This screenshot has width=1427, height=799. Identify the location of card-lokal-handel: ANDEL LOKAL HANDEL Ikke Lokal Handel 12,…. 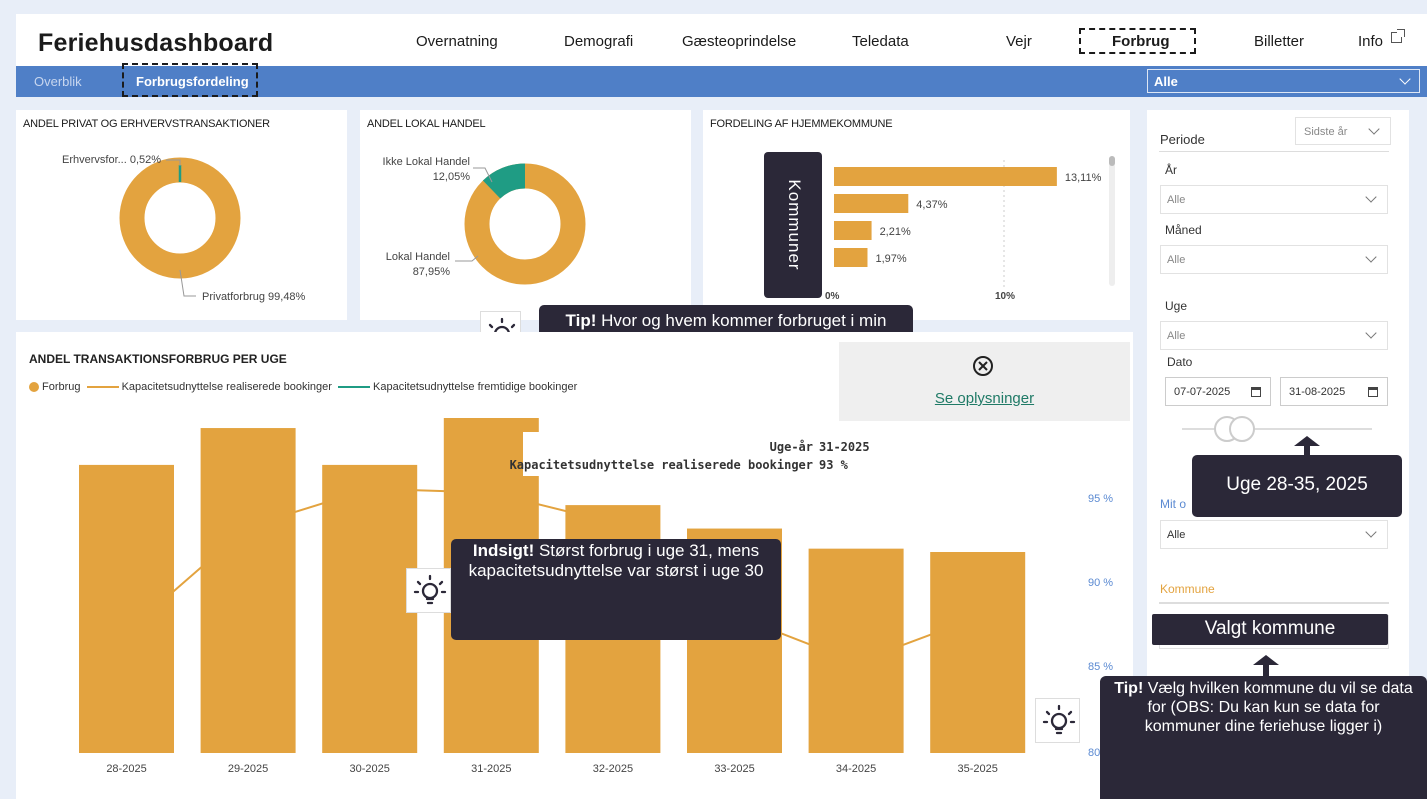
(525, 215).